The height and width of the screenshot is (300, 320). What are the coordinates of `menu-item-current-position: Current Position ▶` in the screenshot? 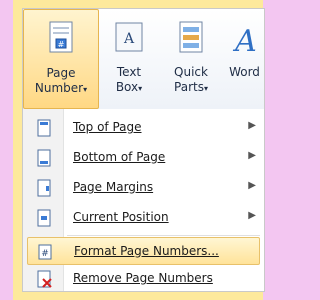 It's located at (143, 218).